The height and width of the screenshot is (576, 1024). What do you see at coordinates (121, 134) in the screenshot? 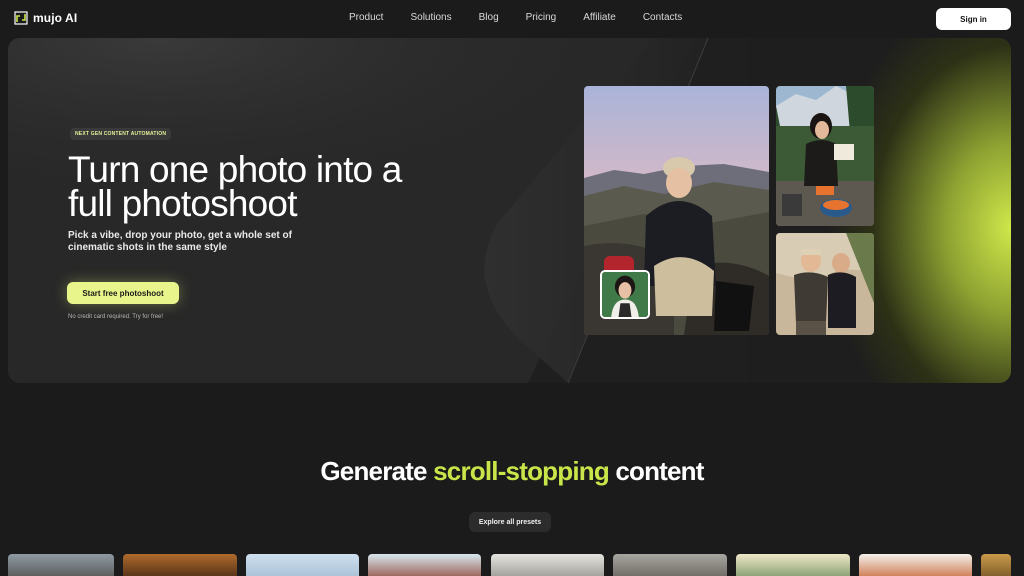
I see `hero-badge: NEXT GEN CONTENT AUTOMATION` at bounding box center [121, 134].